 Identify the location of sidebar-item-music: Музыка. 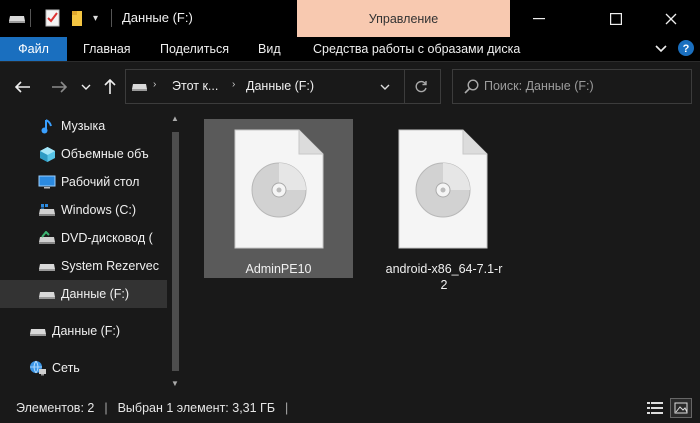
(84, 126).